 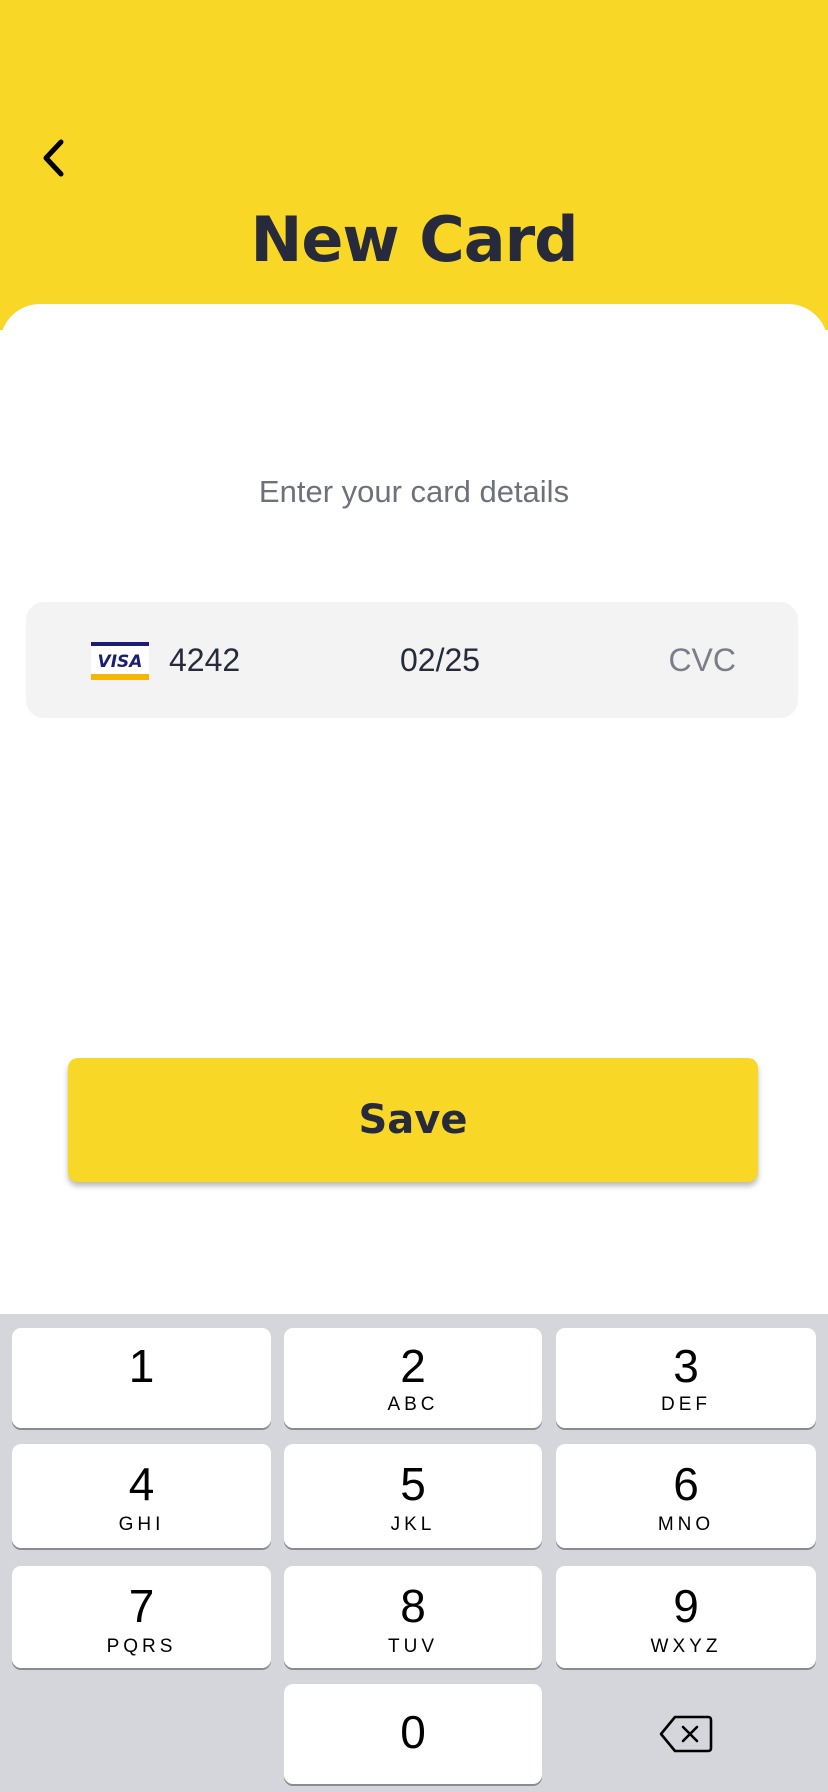 I want to click on back-button, so click(x=53, y=158).